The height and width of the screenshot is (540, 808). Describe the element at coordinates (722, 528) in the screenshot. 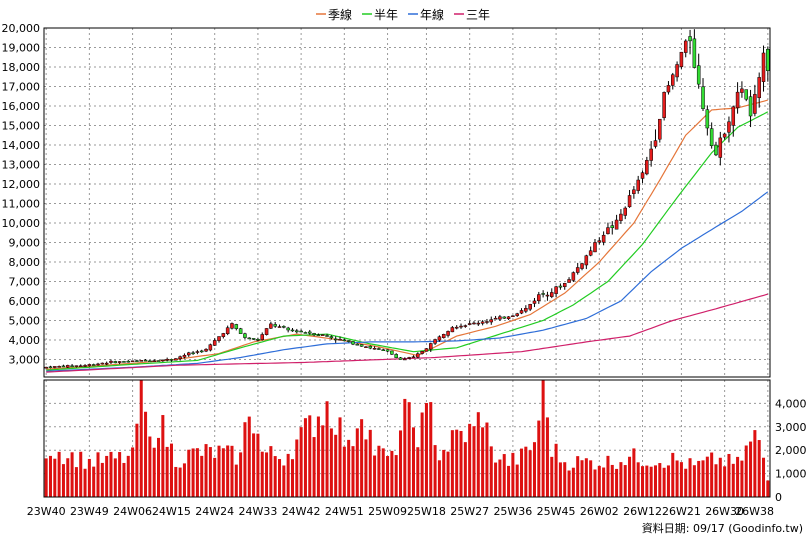

I see `source-note: 資料日期: 09/17 (Goodinfo.tw)` at that location.